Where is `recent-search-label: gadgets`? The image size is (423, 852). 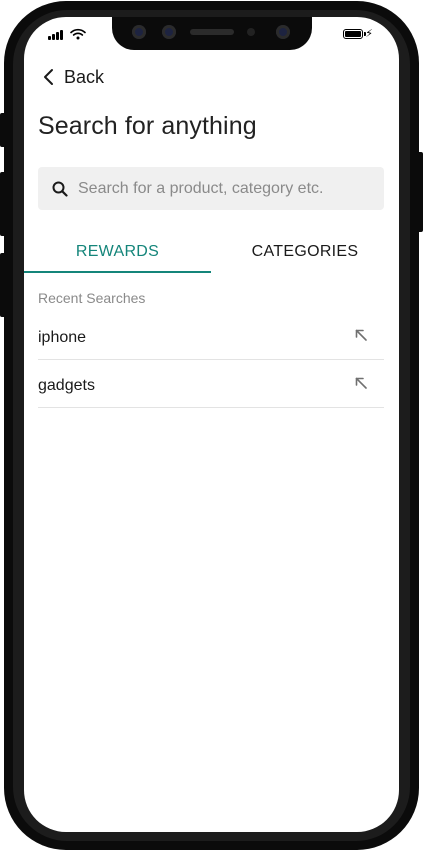 recent-search-label: gadgets is located at coordinates (66, 385).